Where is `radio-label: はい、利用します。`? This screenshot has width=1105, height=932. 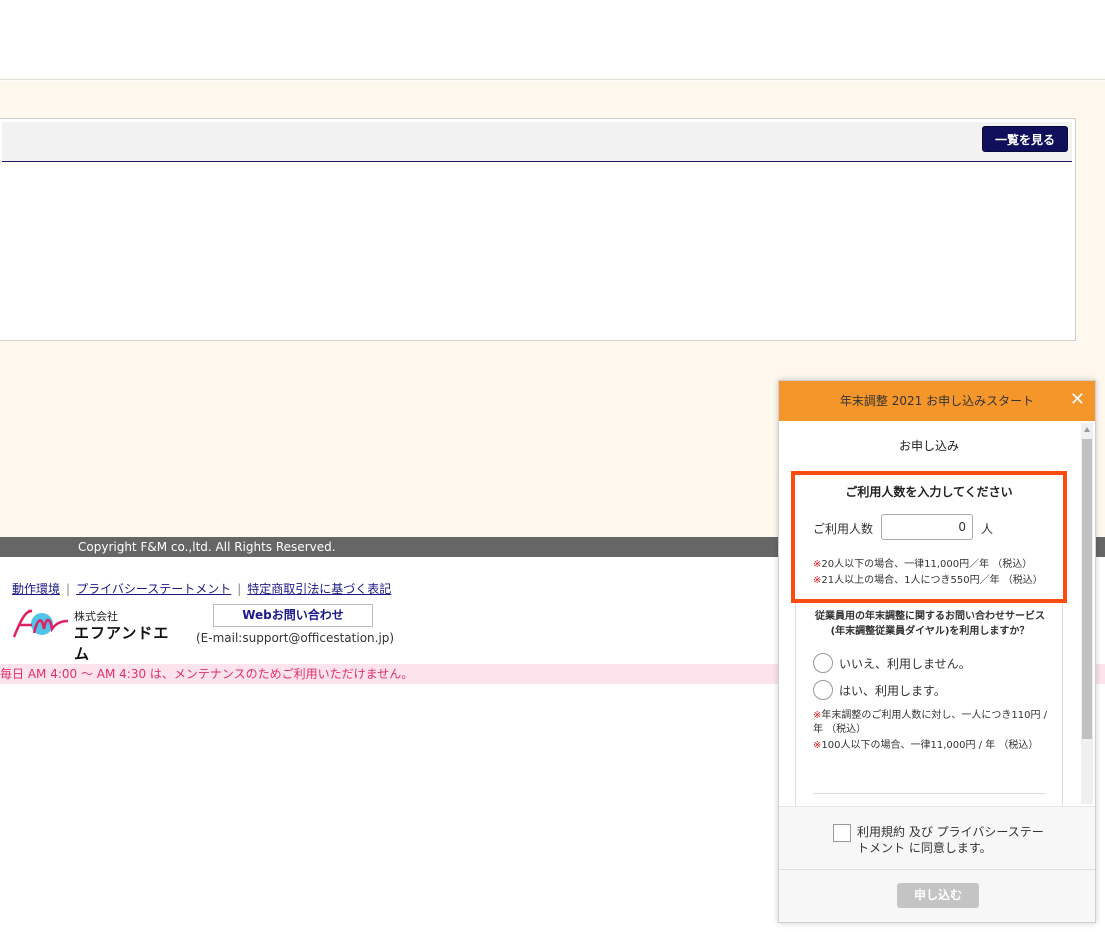
radio-label: はい、利用します。 is located at coordinates (892, 690).